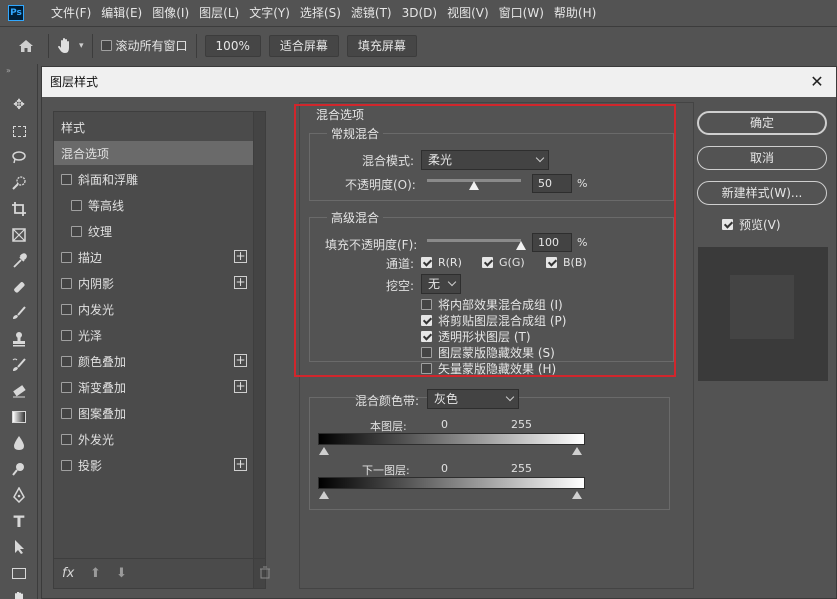 This screenshot has width=837, height=599. I want to click on fill-opacity-slider-track, so click(474, 240).